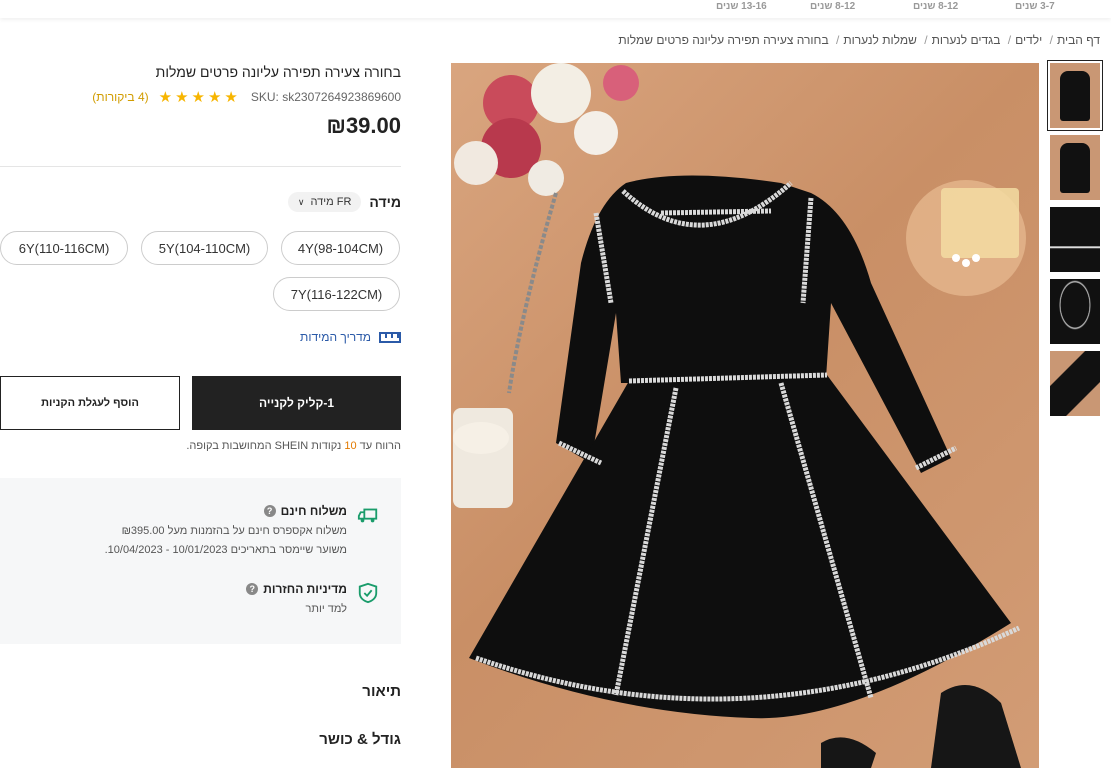 Image resolution: width=1111 pixels, height=768 pixels. I want to click on points-info: הרווח עד 10 נקודות SHEIN המחושבות בקופה., so click(293, 446).